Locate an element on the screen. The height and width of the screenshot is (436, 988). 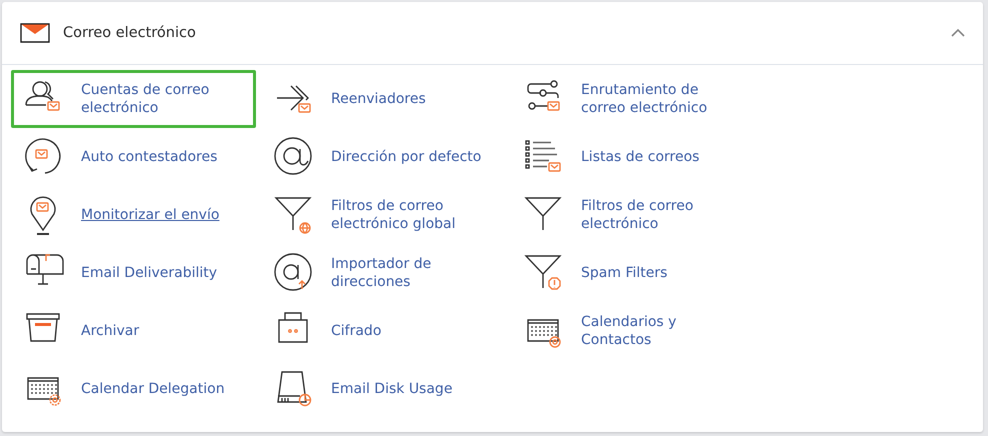
feature-link: Importador de direcciones is located at coordinates (383, 273).